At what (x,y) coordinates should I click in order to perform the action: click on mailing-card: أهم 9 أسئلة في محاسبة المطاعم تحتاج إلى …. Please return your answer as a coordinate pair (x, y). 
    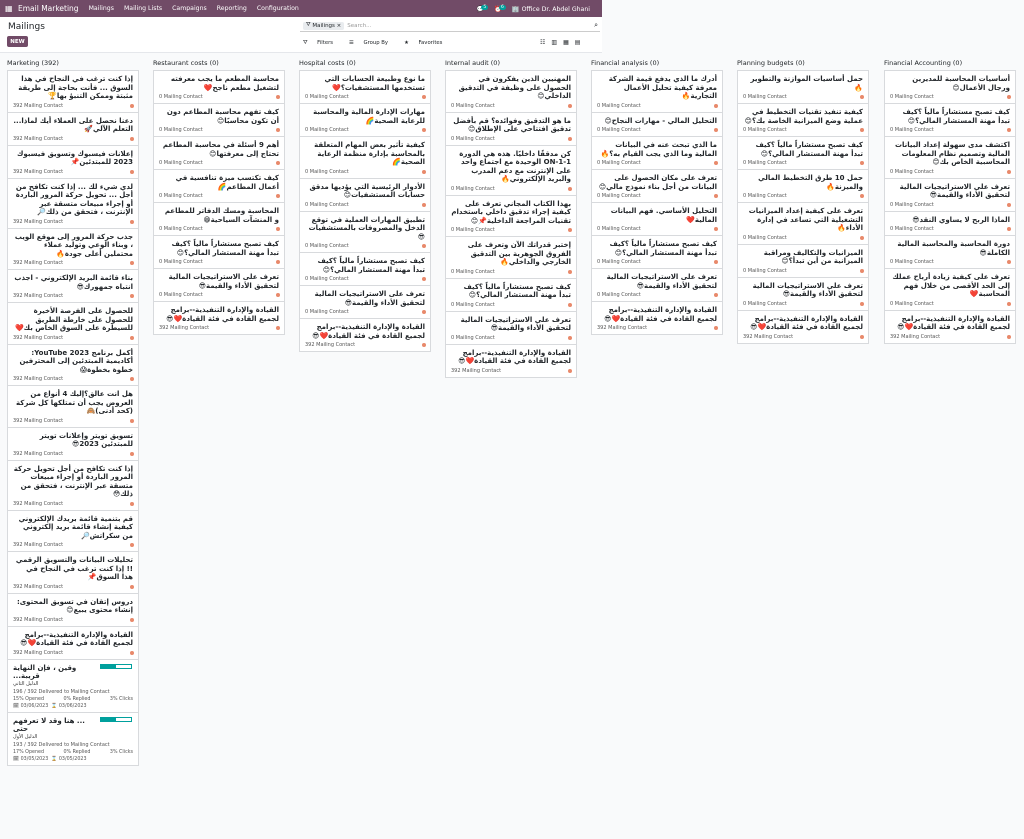
    Looking at the image, I should click on (219, 153).